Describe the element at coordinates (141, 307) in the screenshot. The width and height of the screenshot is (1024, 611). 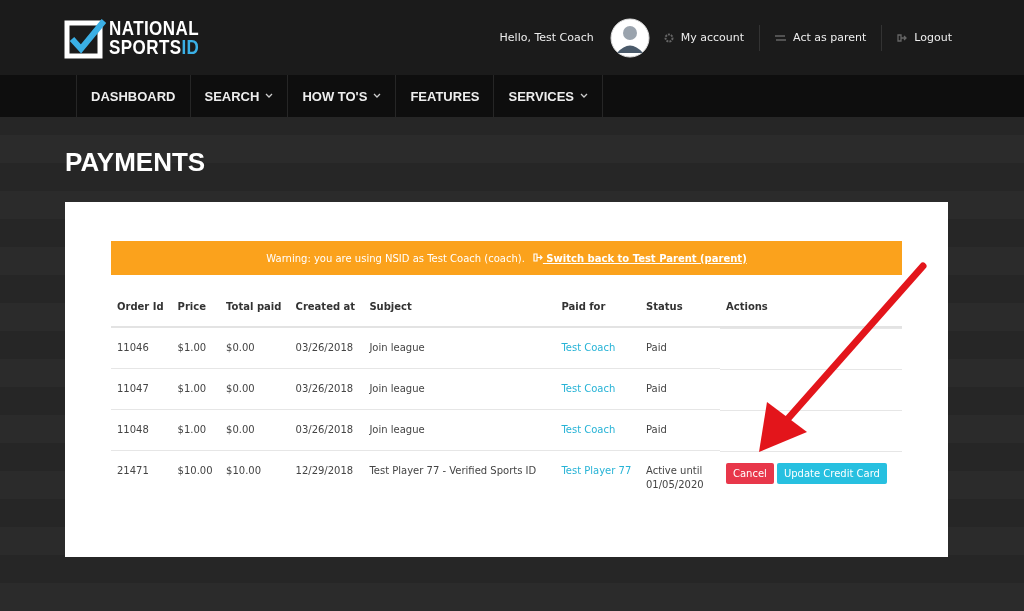
I see `column-header: Order Id` at that location.